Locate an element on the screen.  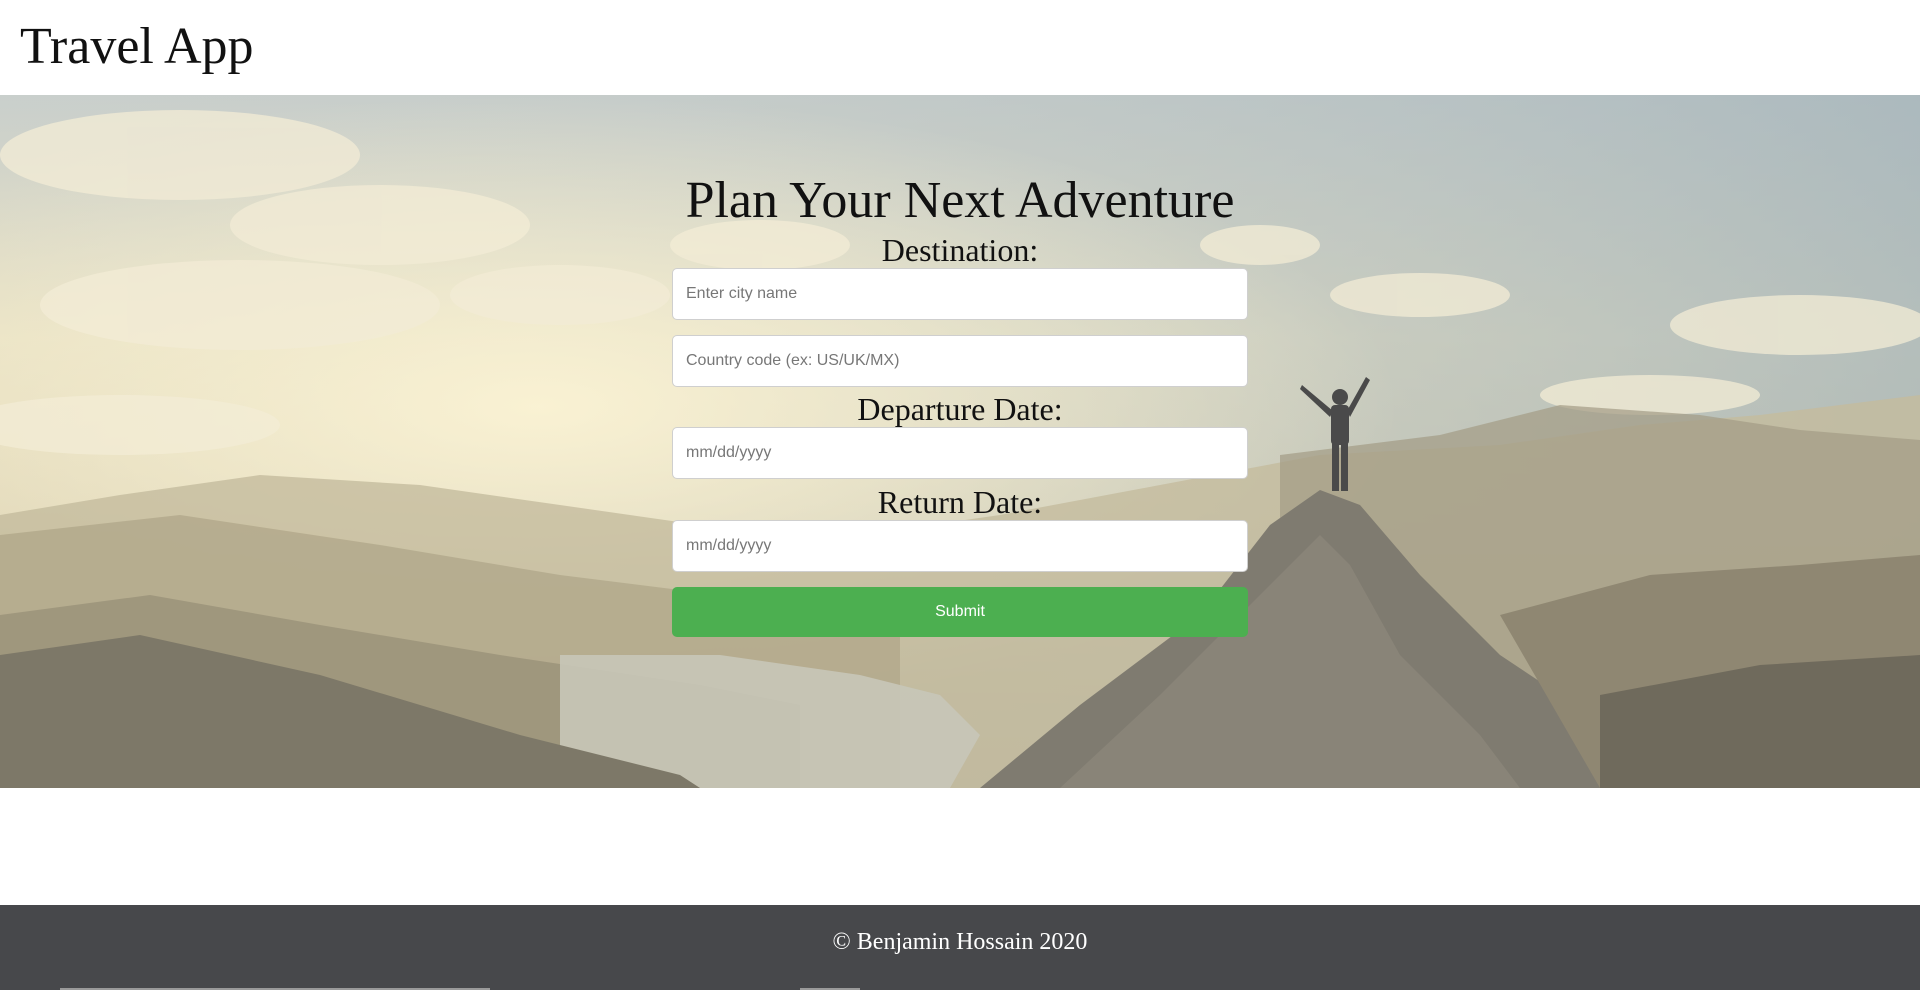
city-input is located at coordinates (960, 294).